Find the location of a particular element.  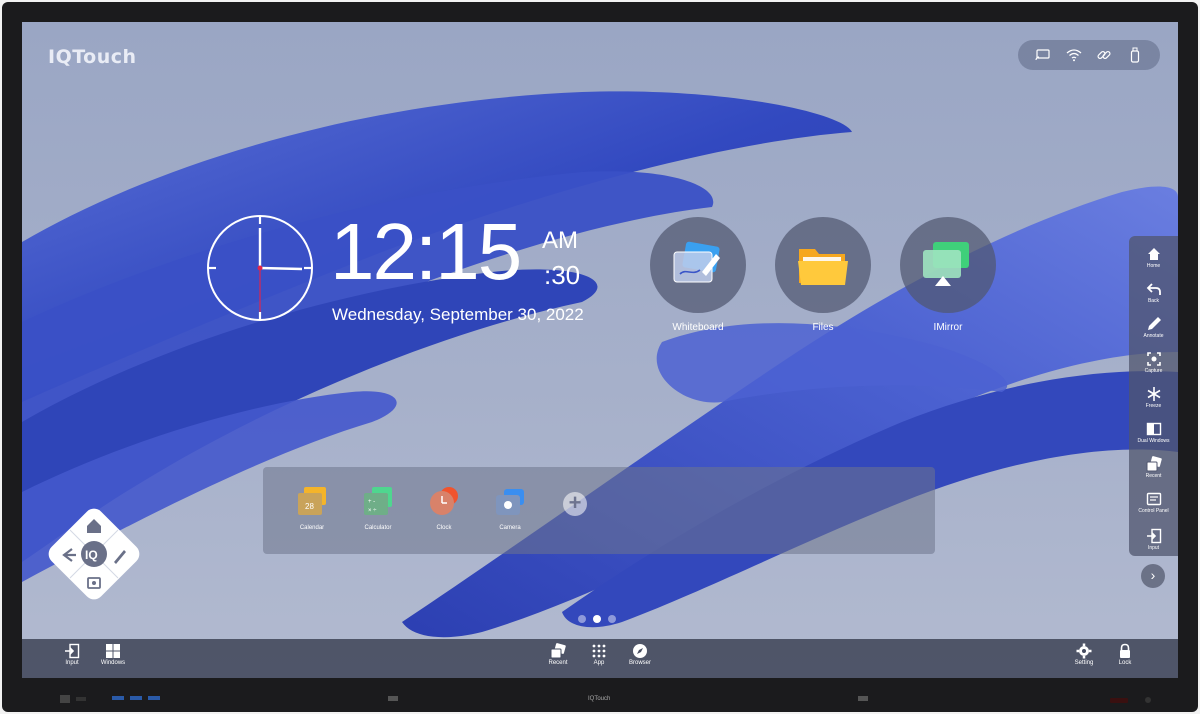

app-label: Files is located at coordinates (823, 327).